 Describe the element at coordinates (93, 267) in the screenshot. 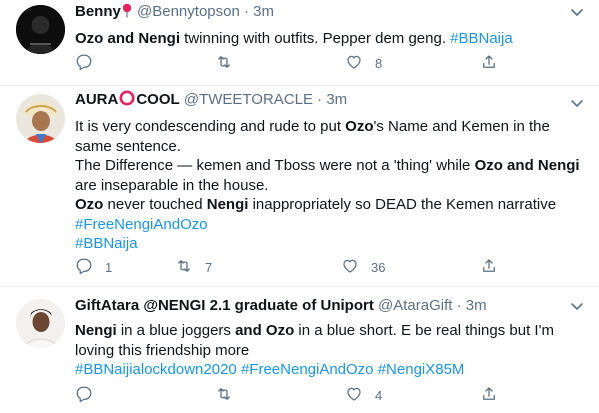

I see `reply-button: 1` at that location.